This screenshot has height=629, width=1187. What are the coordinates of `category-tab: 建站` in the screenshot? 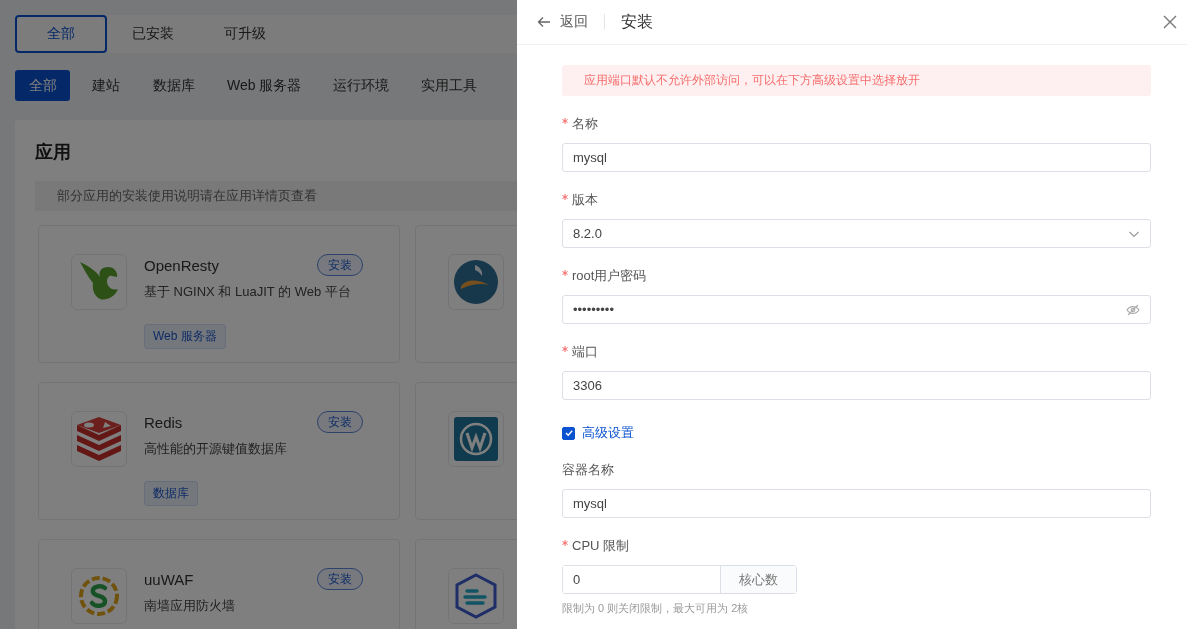 It's located at (105, 85).